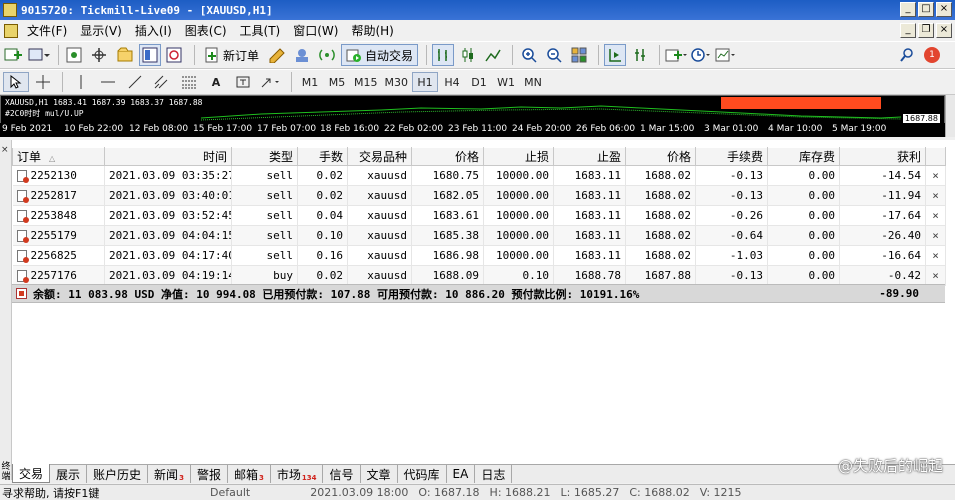  What do you see at coordinates (48, 30) in the screenshot?
I see `menu-file: 文件(F)` at bounding box center [48, 30].